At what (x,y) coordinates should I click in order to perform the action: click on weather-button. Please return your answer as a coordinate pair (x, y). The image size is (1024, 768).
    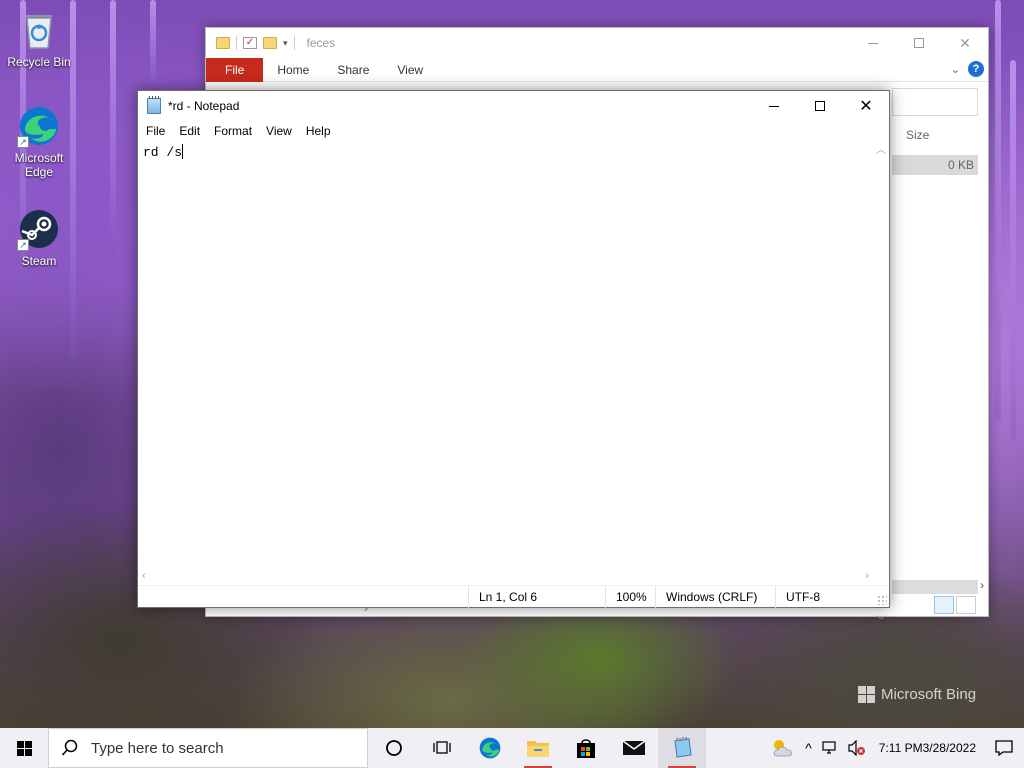
    Looking at the image, I should click on (783, 748).